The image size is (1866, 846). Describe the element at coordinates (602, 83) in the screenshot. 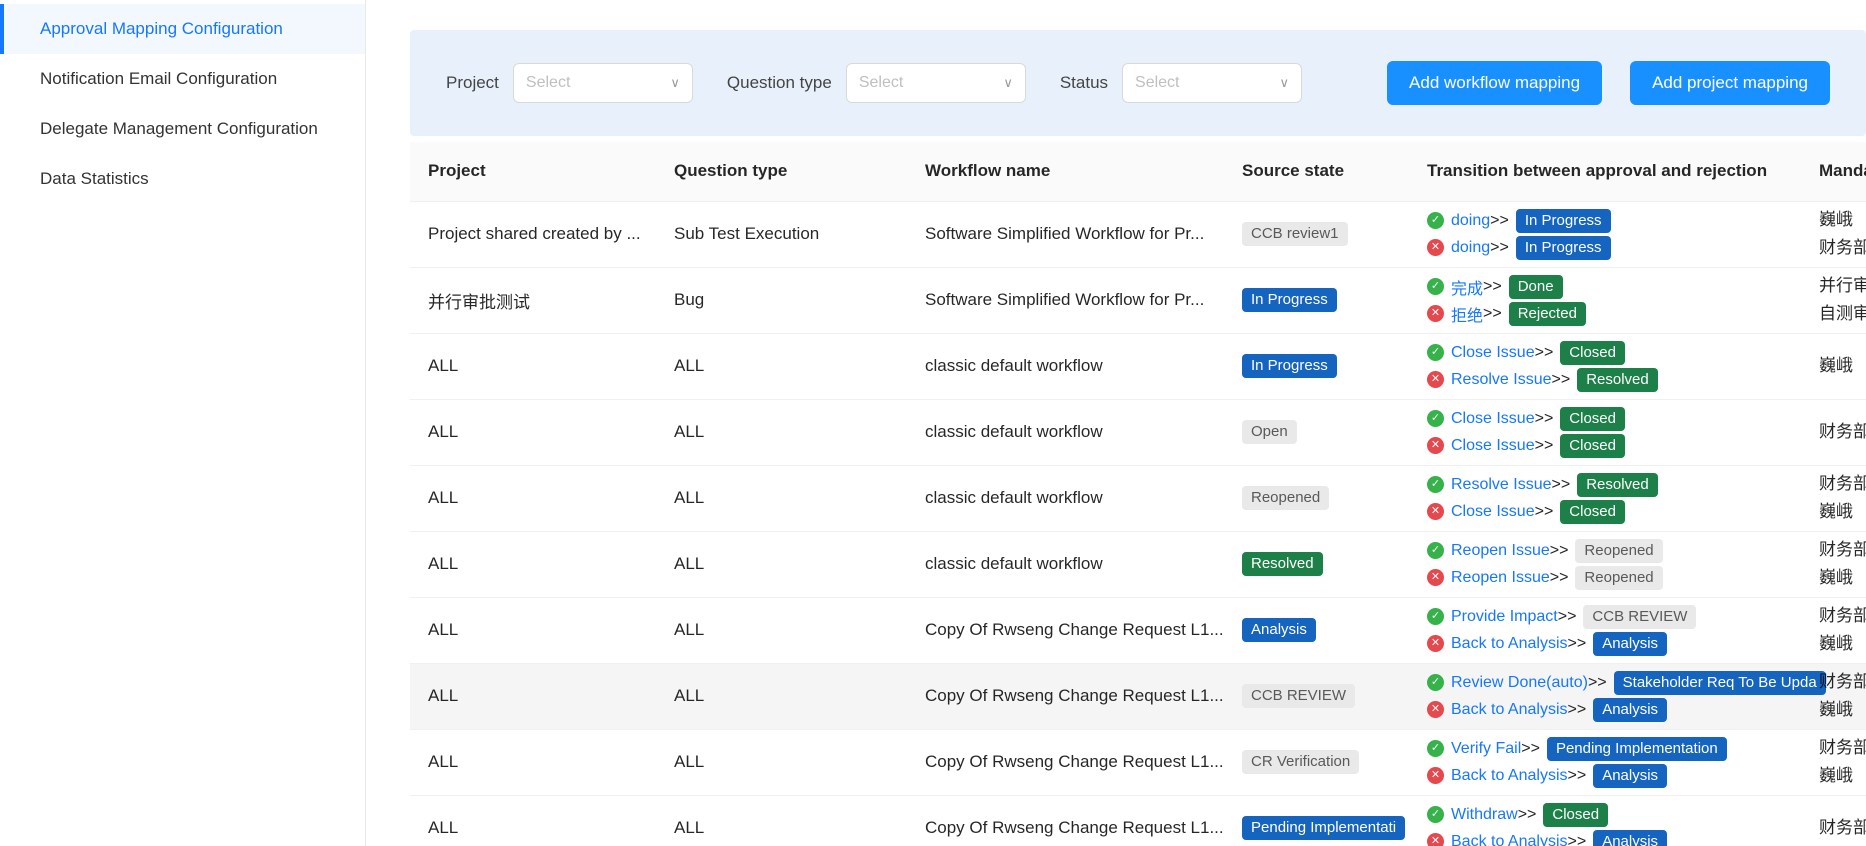

I see `project-filter-select: Select` at that location.